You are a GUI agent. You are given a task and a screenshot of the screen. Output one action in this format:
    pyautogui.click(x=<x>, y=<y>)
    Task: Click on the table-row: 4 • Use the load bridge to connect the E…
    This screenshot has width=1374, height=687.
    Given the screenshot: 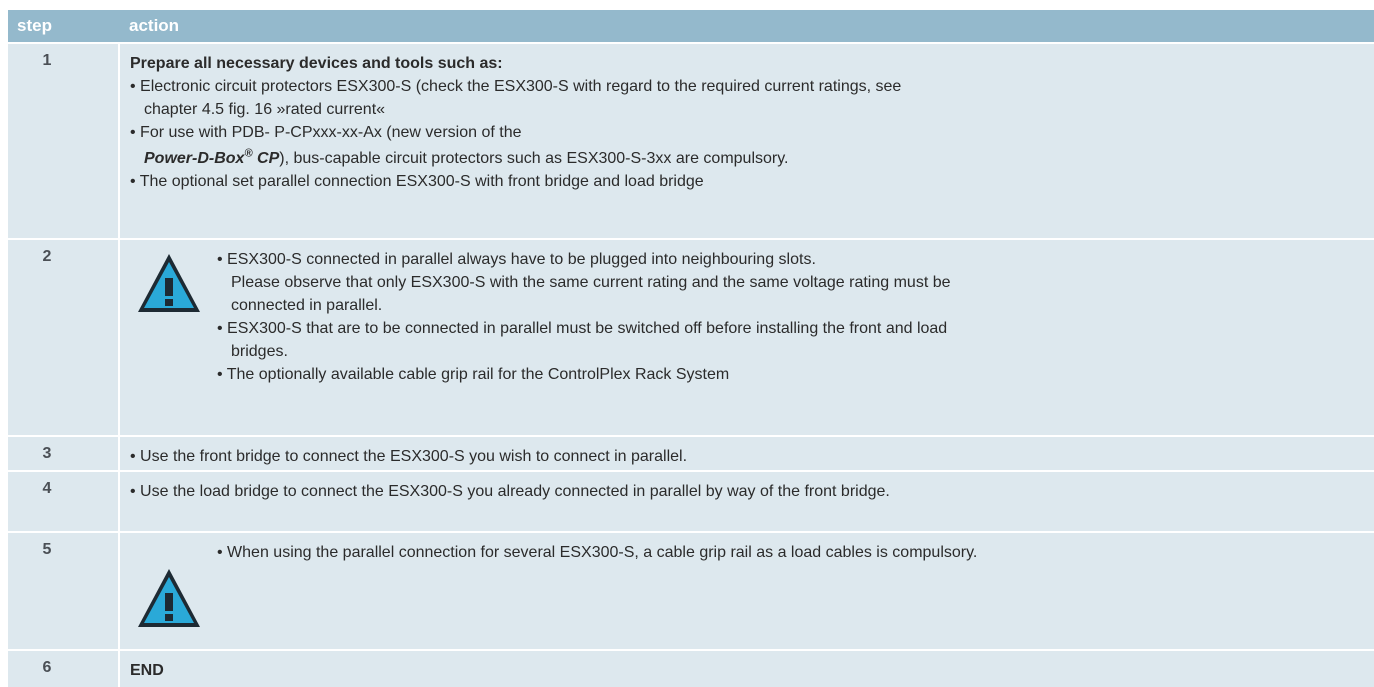 What is the action you would take?
    pyautogui.click(x=691, y=502)
    